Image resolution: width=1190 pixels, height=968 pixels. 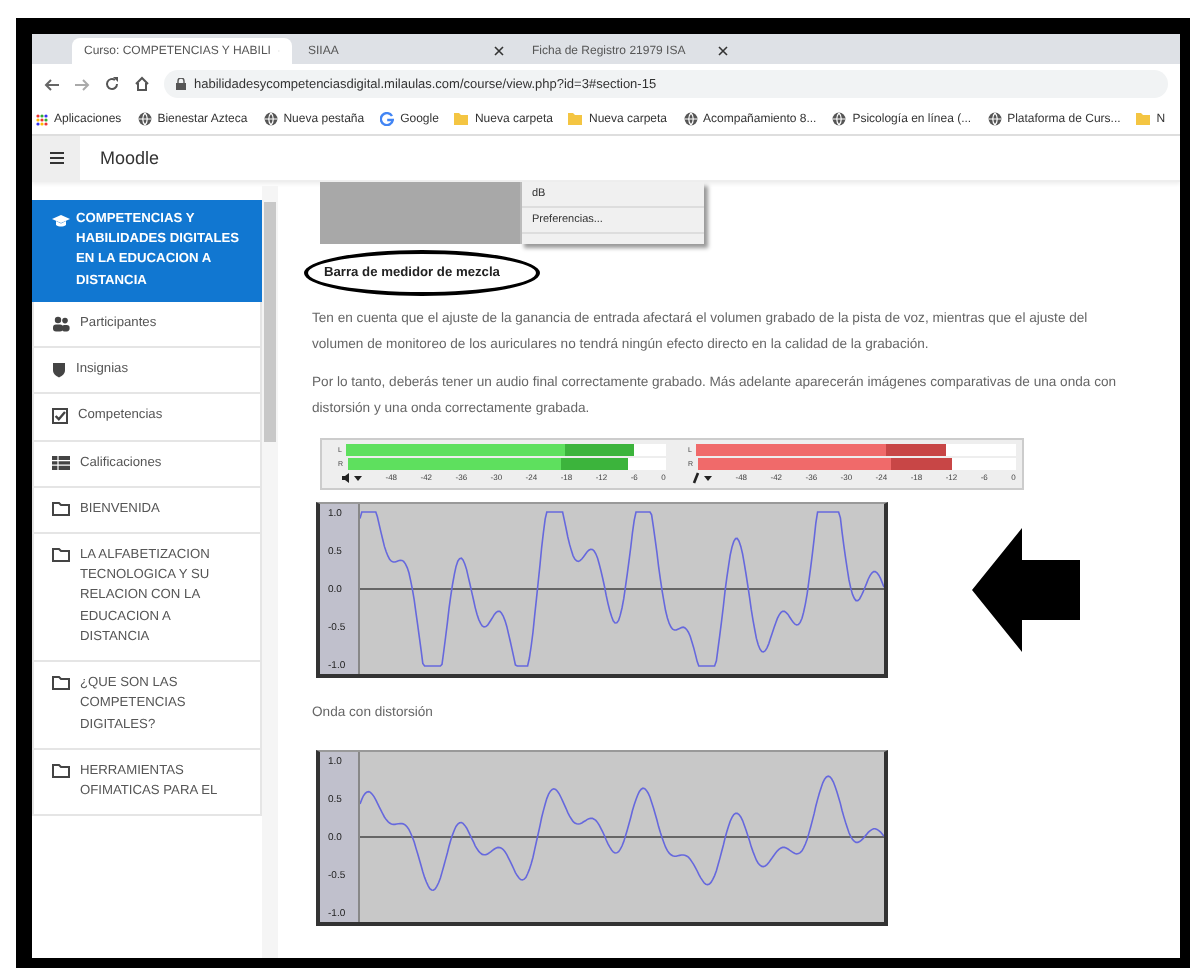 I want to click on reload-icon, so click(x=112, y=84).